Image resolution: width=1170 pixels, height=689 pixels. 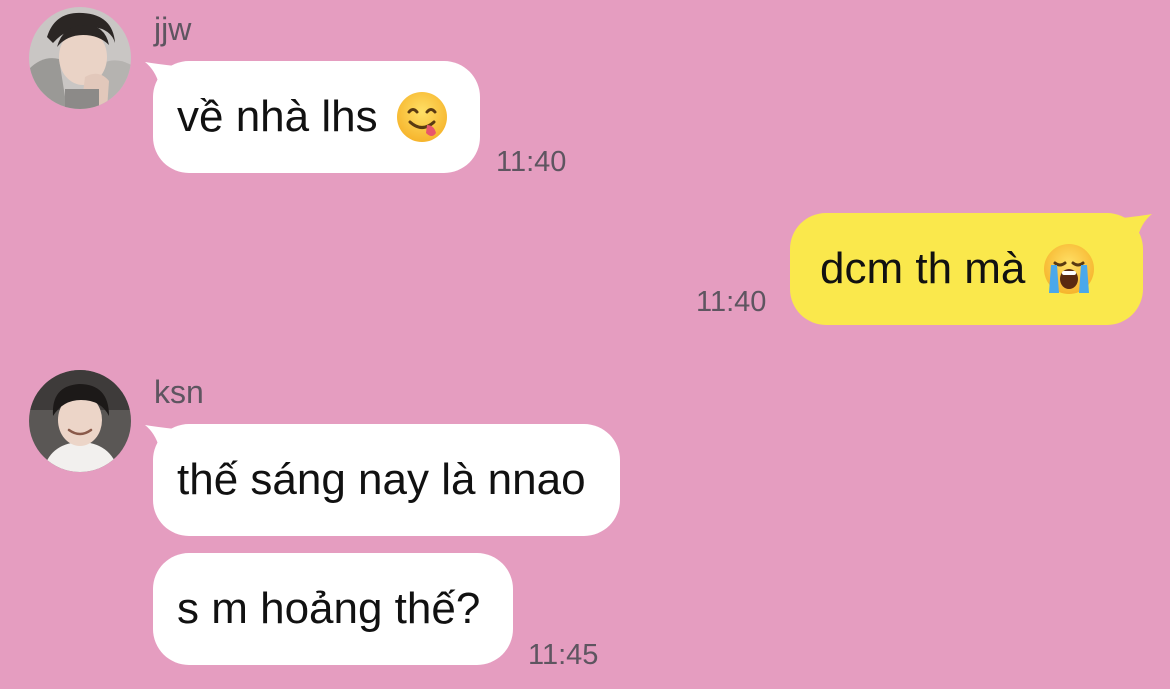 I want to click on face-savoring-food-emoji, so click(x=422, y=117).